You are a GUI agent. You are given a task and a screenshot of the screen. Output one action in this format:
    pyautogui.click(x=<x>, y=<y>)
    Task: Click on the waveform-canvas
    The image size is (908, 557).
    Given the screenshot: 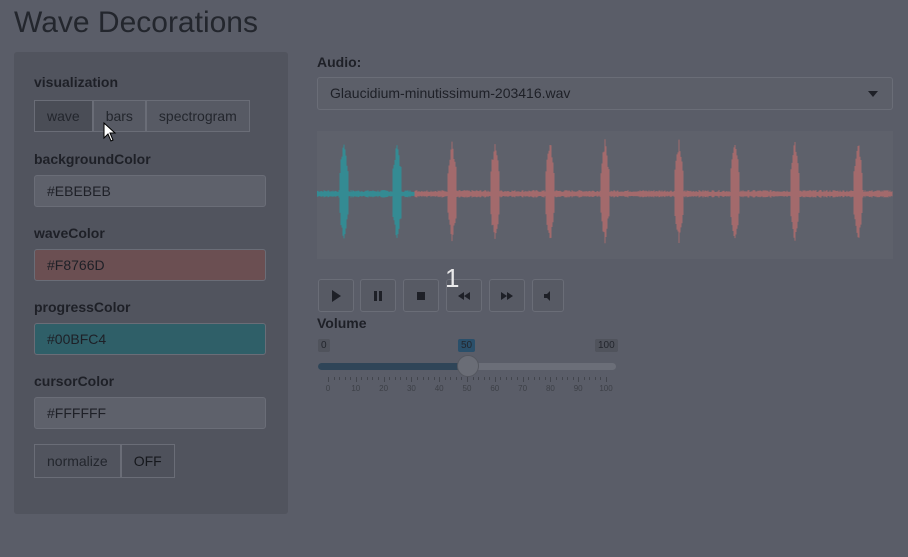 What is the action you would take?
    pyautogui.click(x=604, y=195)
    